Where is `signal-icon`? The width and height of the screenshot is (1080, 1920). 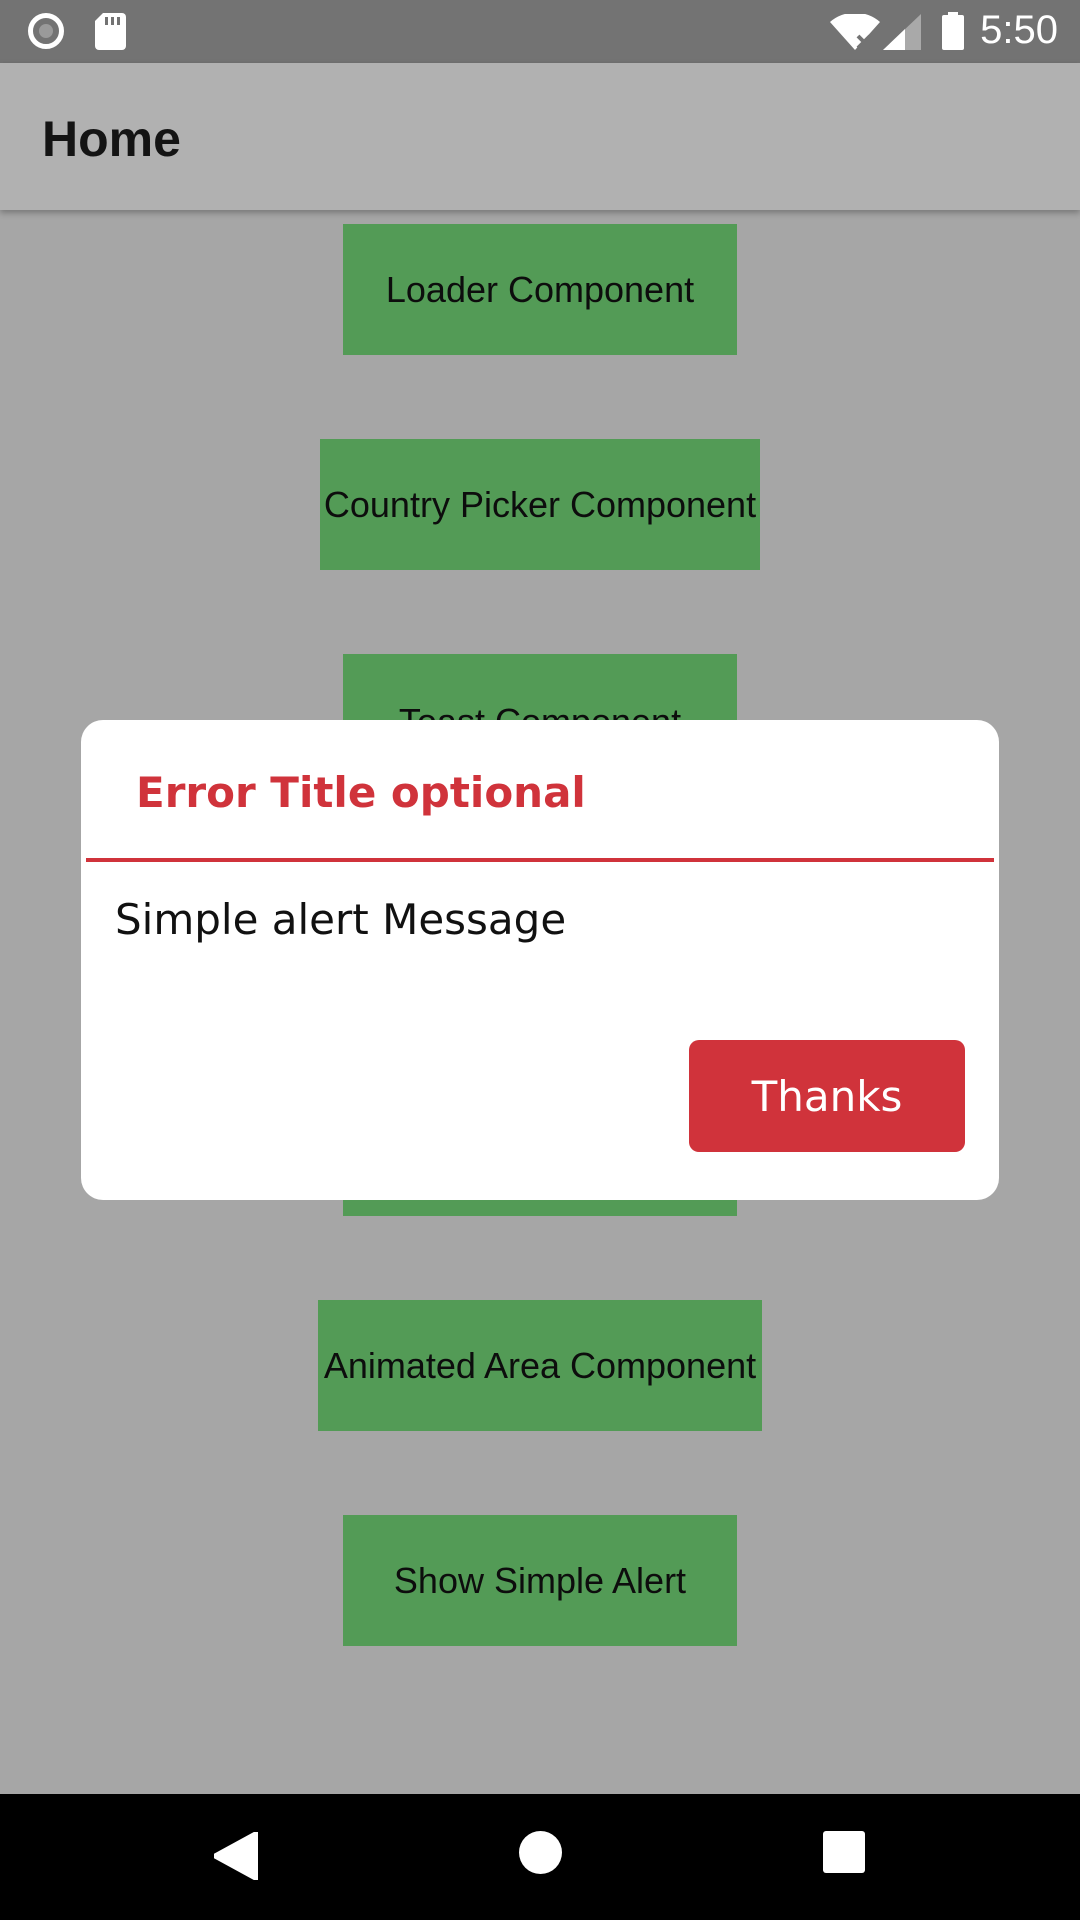
signal-icon is located at coordinates (902, 32).